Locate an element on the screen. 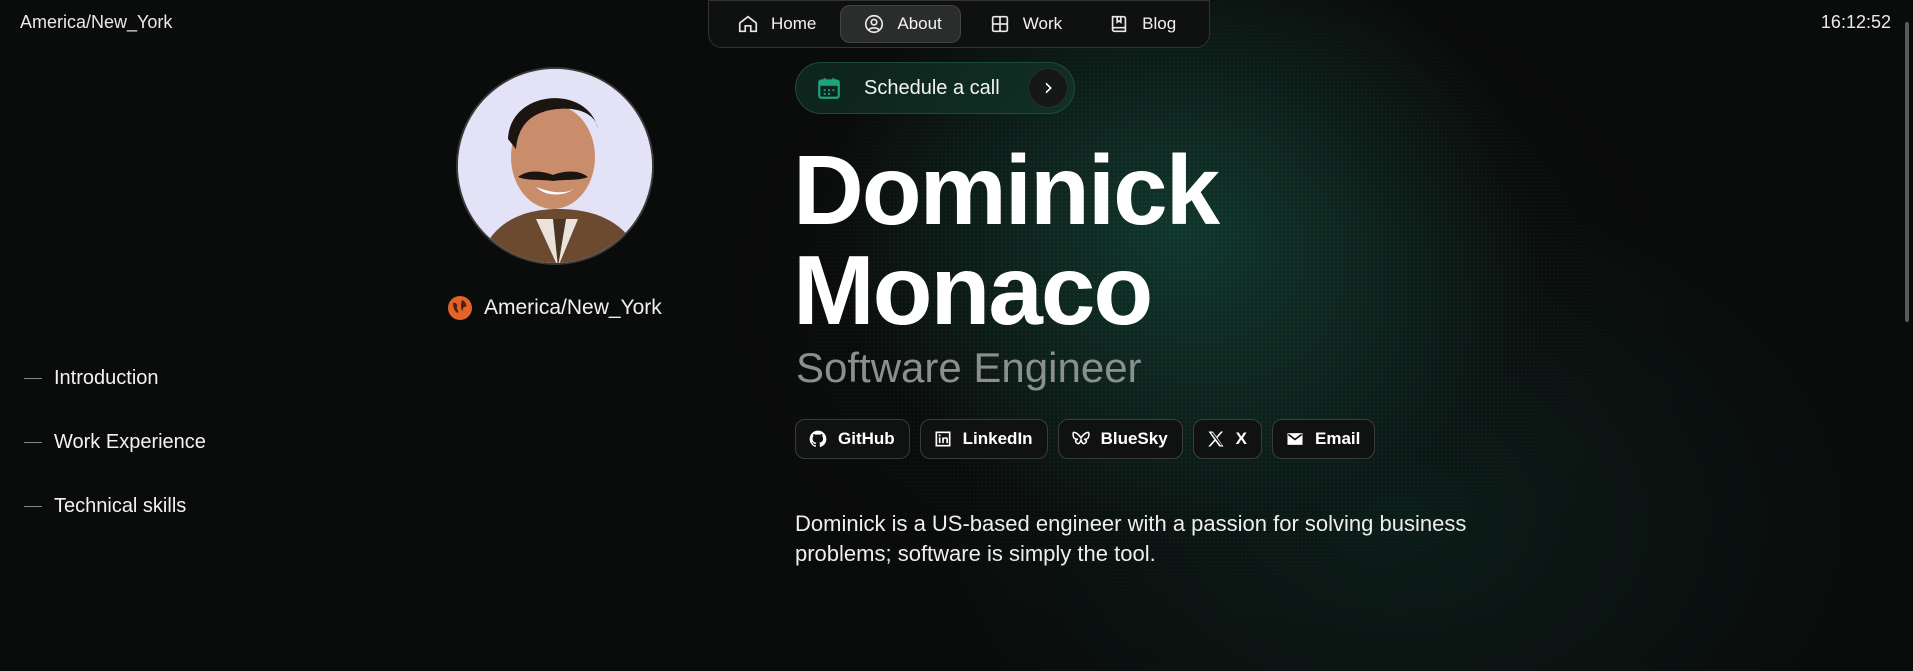  home-icon is located at coordinates (748, 24).